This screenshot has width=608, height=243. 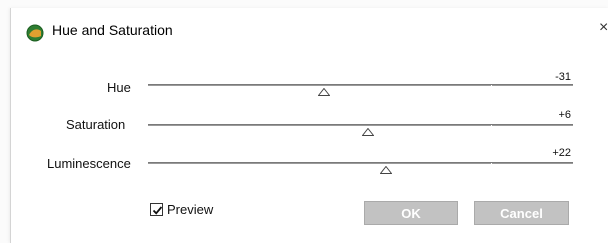 I want to click on window-title: Hue and Saturation, so click(x=112, y=30).